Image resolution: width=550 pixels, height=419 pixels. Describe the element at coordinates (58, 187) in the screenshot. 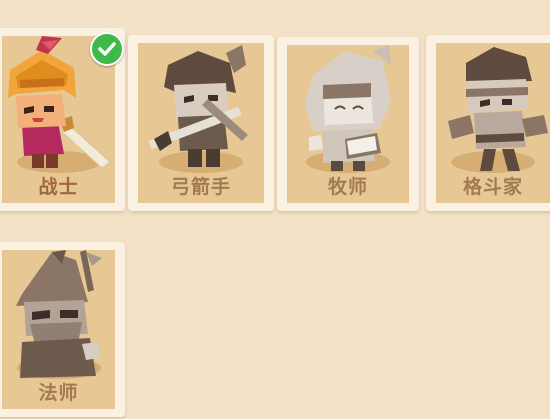

I see `hero-name-warrior: 战士` at that location.